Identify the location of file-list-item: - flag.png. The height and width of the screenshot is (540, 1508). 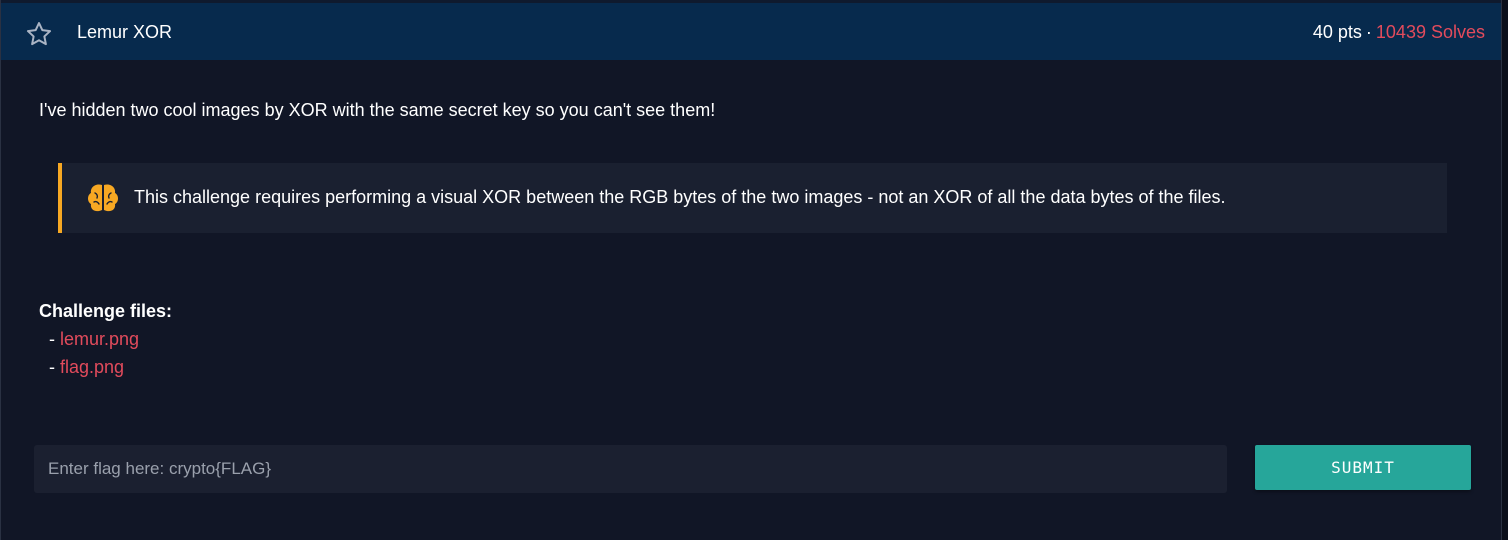
(86, 367).